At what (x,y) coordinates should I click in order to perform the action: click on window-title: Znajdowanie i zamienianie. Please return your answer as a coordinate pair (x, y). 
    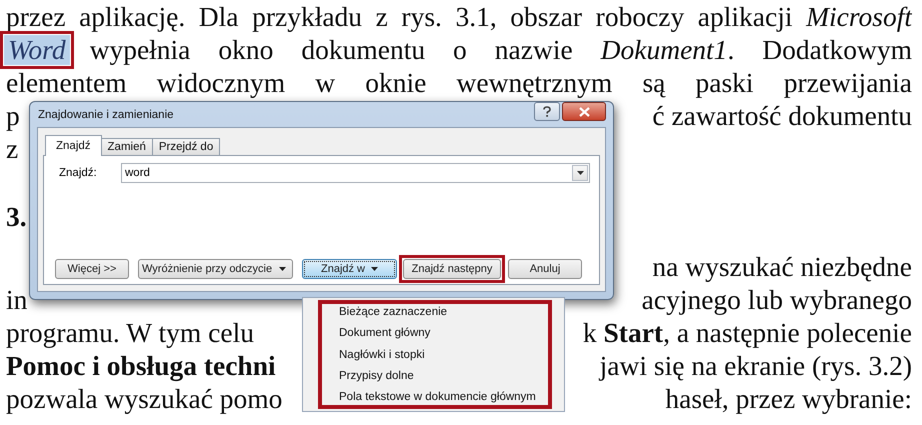
    Looking at the image, I should click on (106, 114).